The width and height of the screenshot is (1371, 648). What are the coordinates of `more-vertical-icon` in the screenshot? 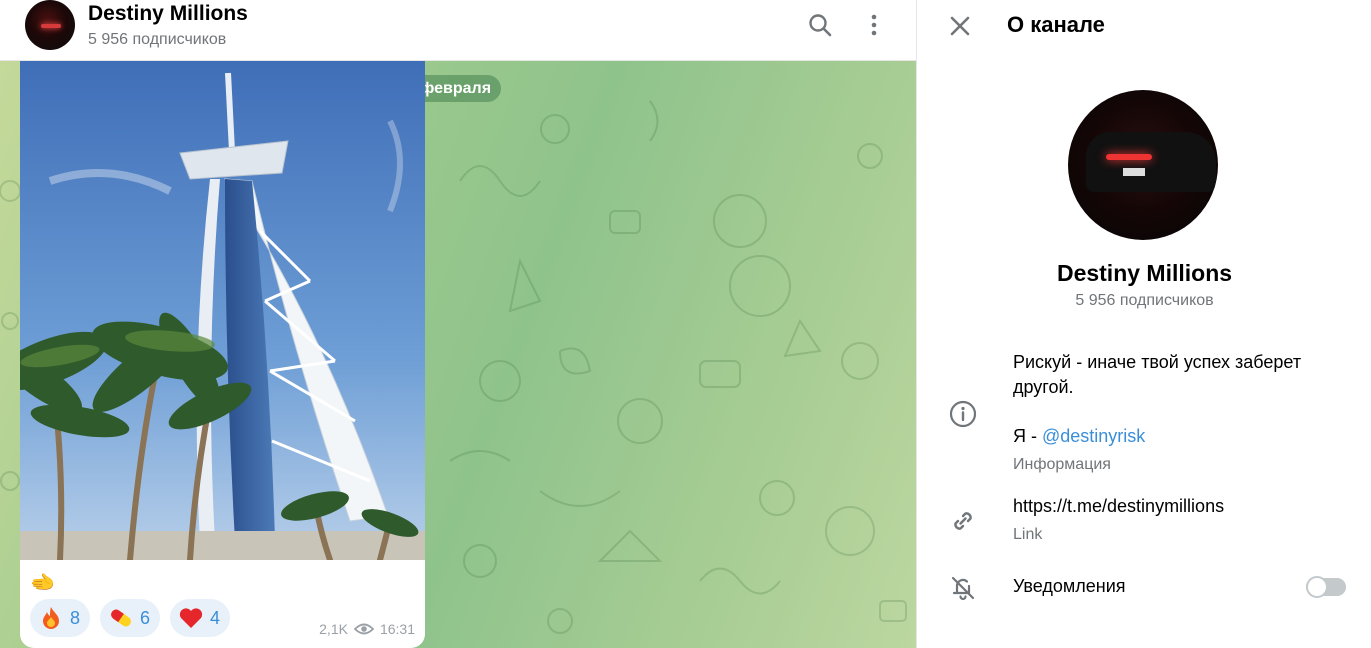 It's located at (874, 25).